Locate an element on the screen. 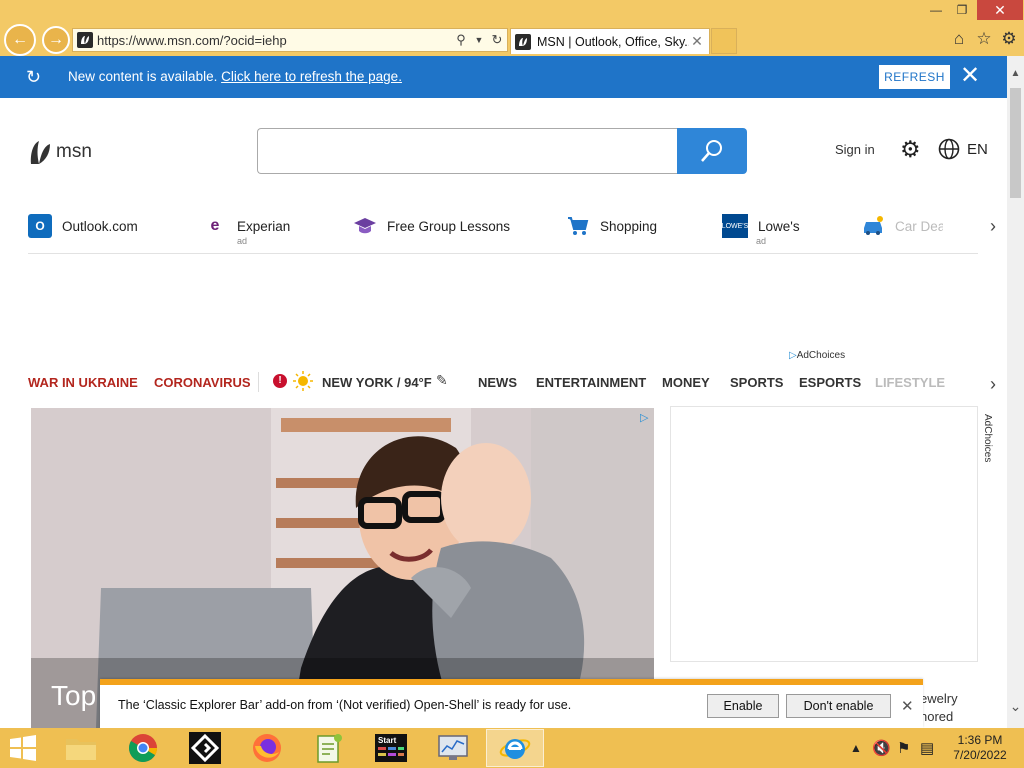 The height and width of the screenshot is (768, 1024). lowes-icon: LOWE'S is located at coordinates (735, 226).